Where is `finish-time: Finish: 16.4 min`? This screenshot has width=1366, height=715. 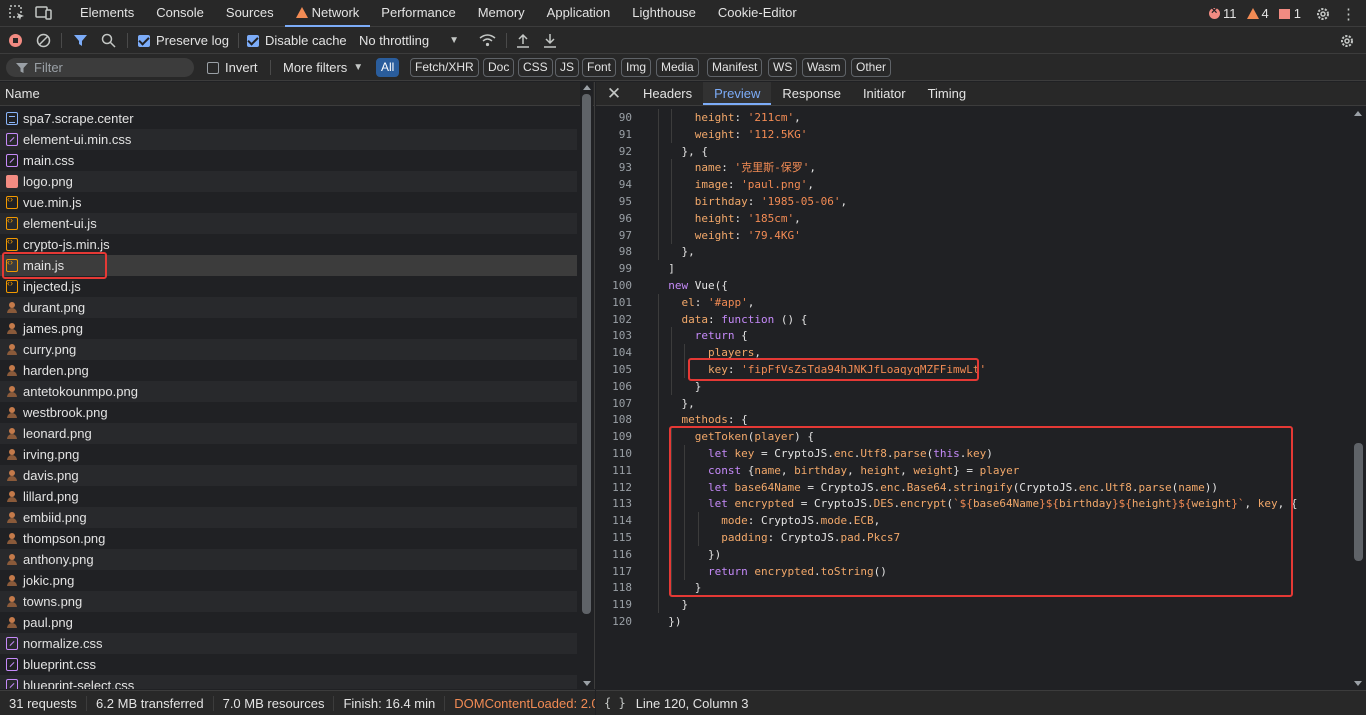 finish-time: Finish: 16.4 min is located at coordinates (390, 703).